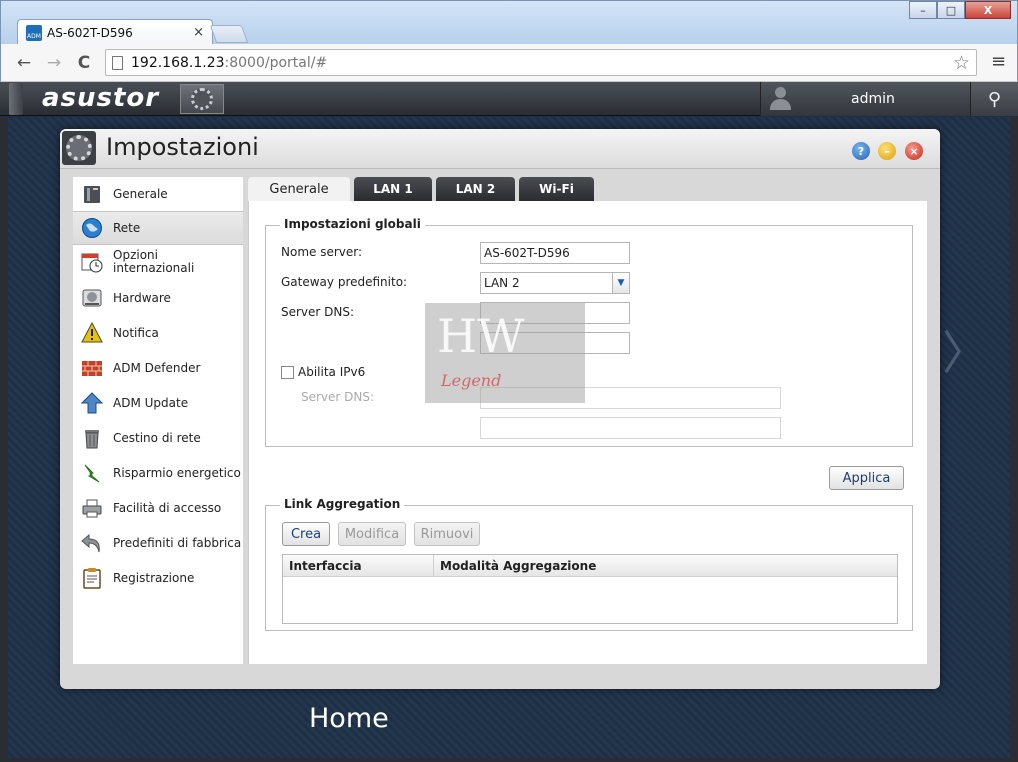 This screenshot has width=1018, height=762. I want to click on reload-icon: C, so click(84, 63).